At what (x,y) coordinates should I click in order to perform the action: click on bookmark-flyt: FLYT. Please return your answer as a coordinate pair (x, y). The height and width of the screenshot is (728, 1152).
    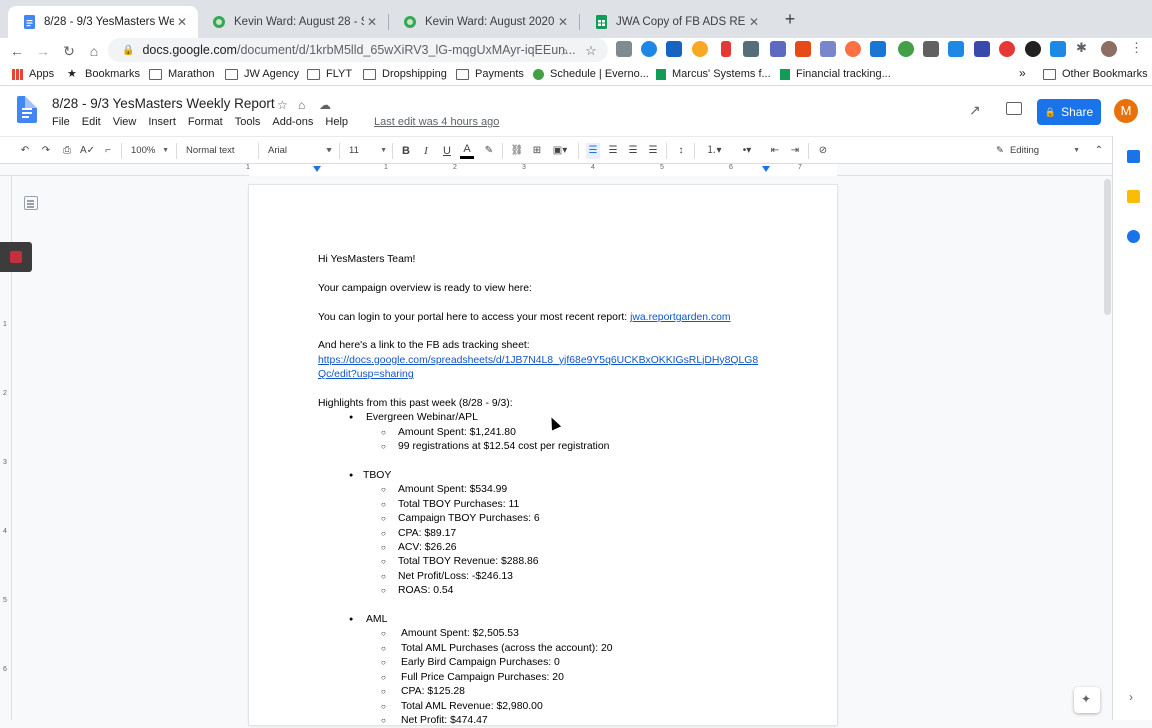
    Looking at the image, I should click on (329, 74).